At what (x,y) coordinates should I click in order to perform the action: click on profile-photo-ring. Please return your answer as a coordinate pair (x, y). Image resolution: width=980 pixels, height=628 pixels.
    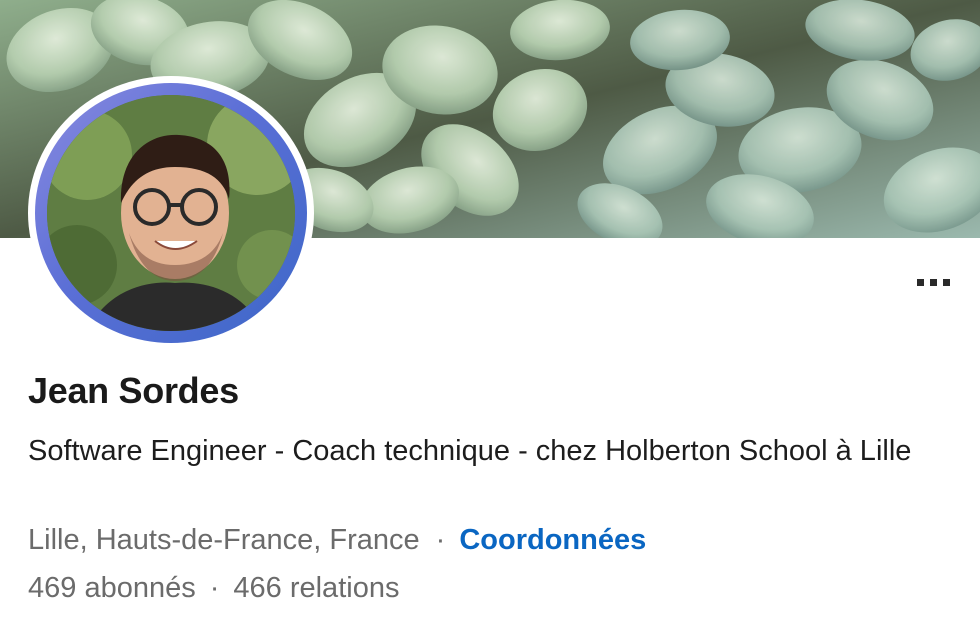
    Looking at the image, I should click on (171, 213).